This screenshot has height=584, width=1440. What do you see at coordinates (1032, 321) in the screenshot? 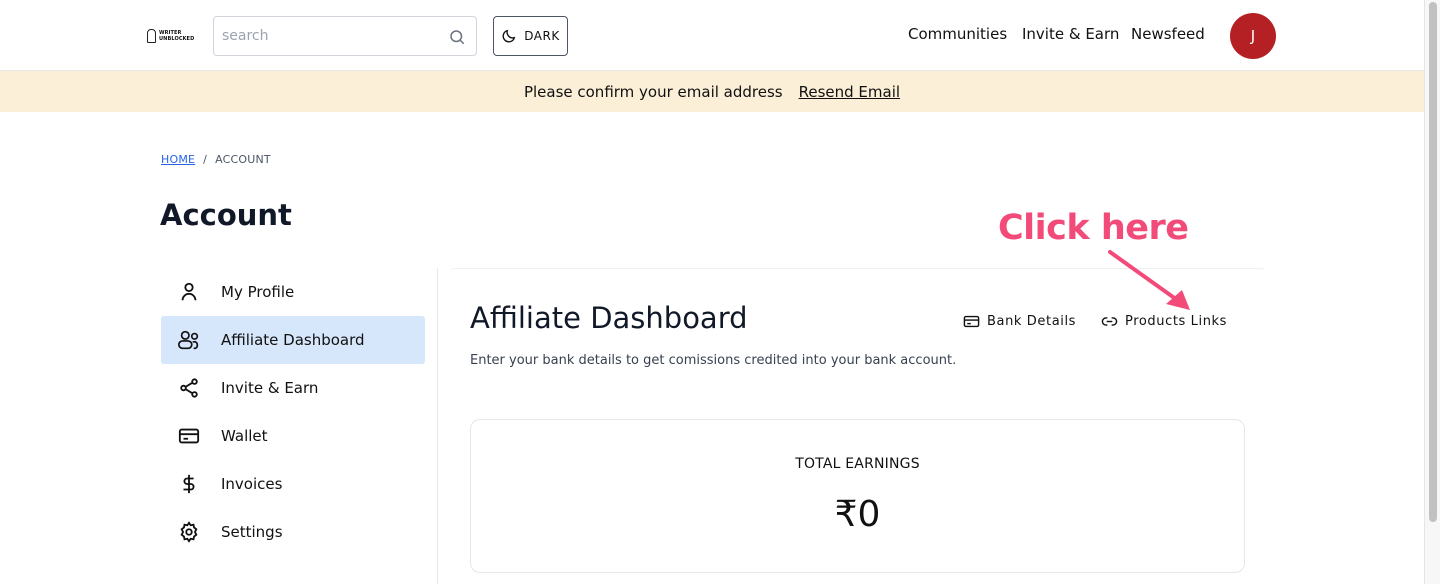
I see `tab-label: Bank Details` at bounding box center [1032, 321].